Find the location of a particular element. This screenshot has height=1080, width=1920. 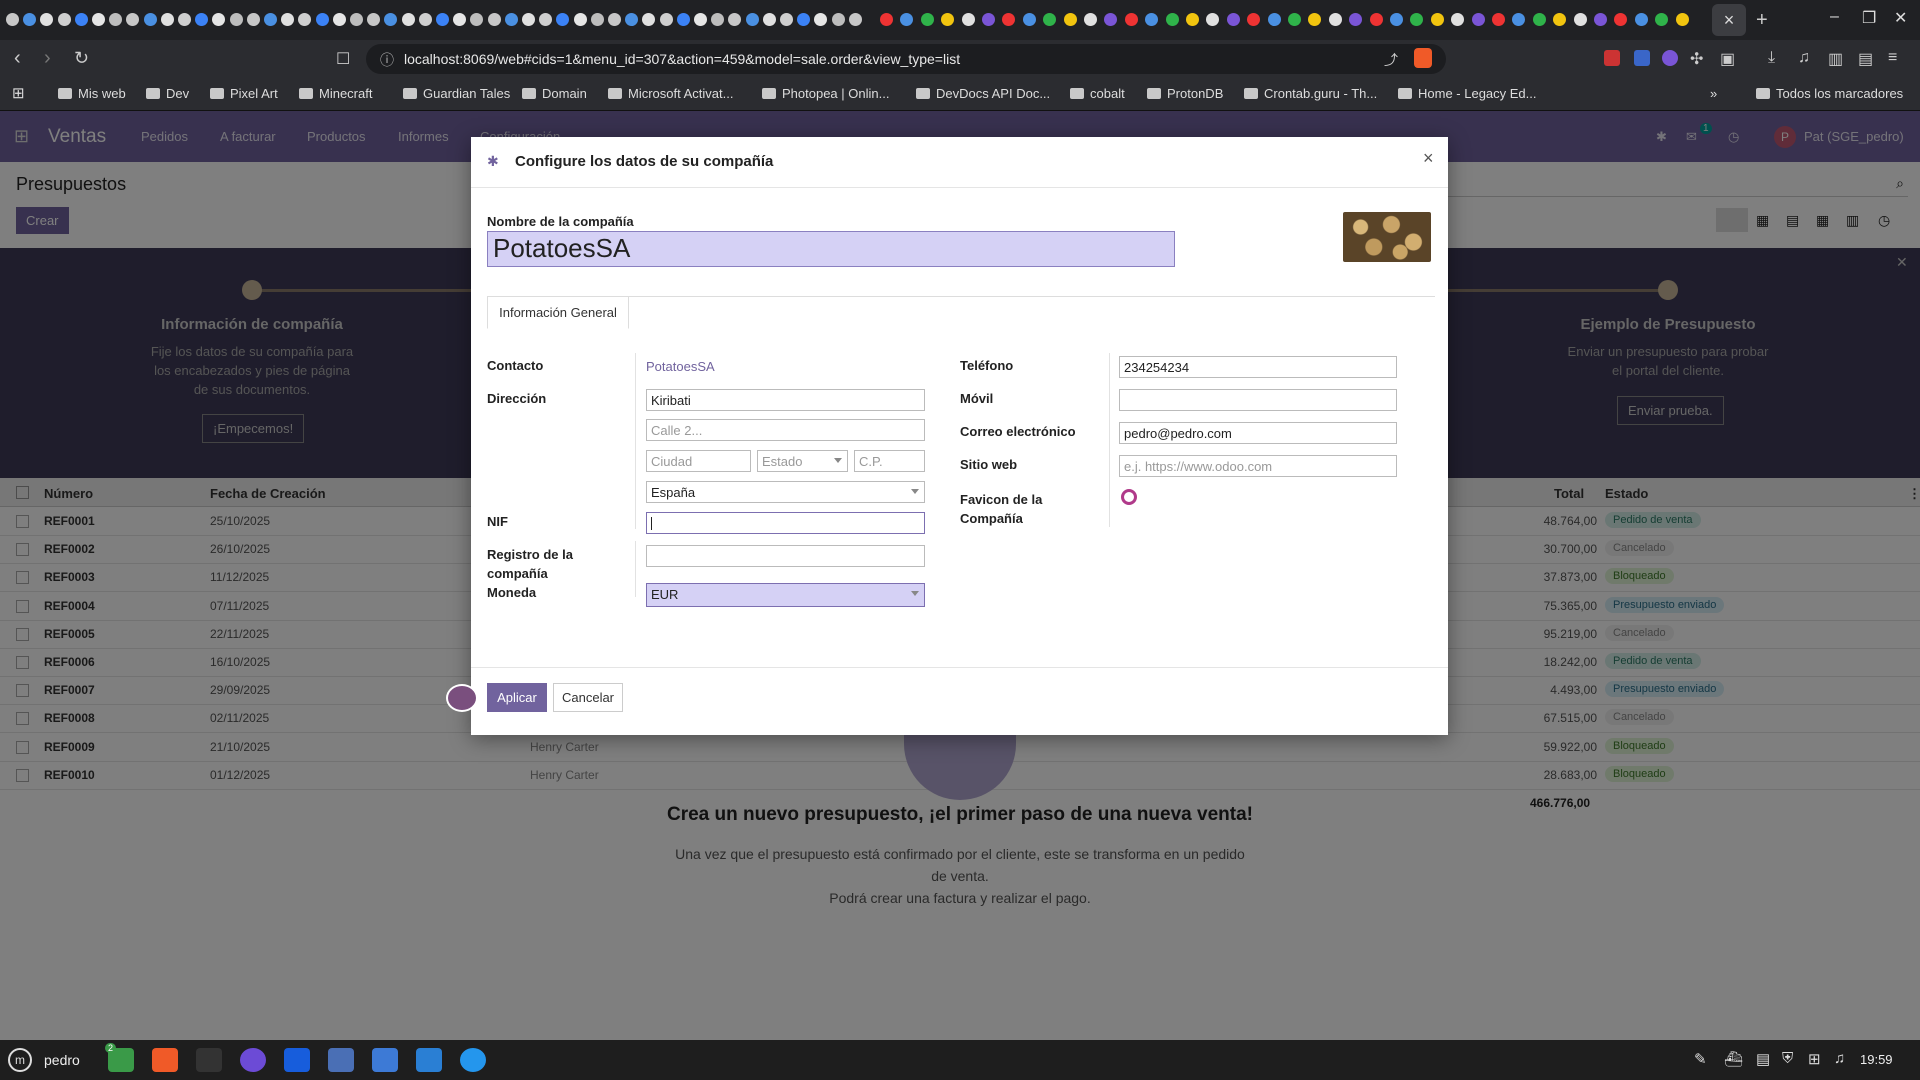

site-info-icon: ⓘ is located at coordinates (387, 60).